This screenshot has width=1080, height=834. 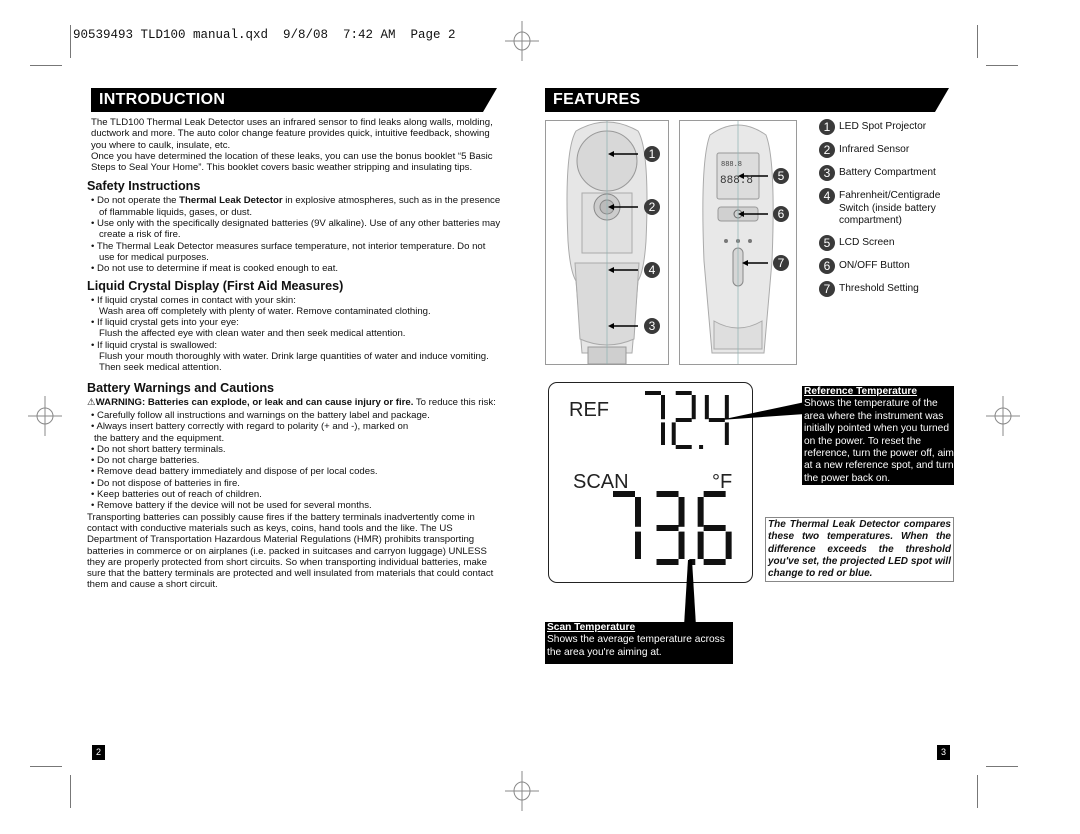 I want to click on battery-bullet: • Do not short battery terminals., so click(x=158, y=449).